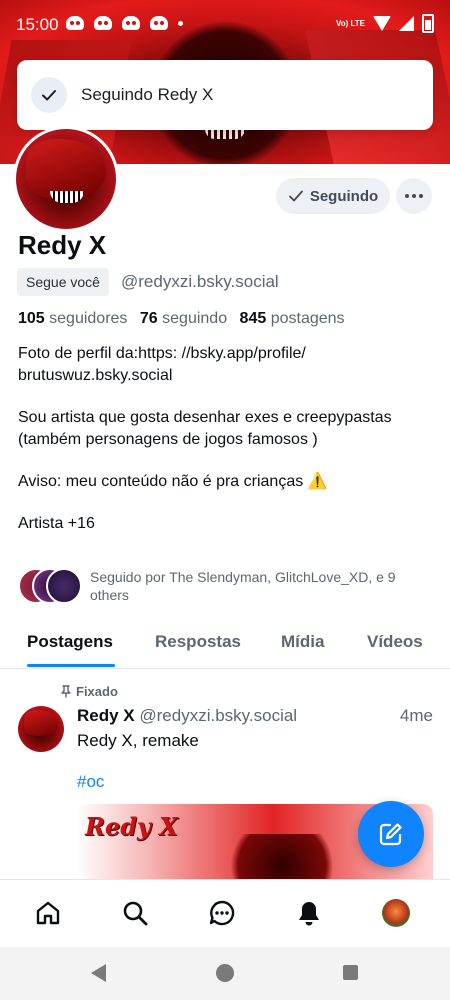 The image size is (450, 1000). I want to click on compose-button, so click(391, 834).